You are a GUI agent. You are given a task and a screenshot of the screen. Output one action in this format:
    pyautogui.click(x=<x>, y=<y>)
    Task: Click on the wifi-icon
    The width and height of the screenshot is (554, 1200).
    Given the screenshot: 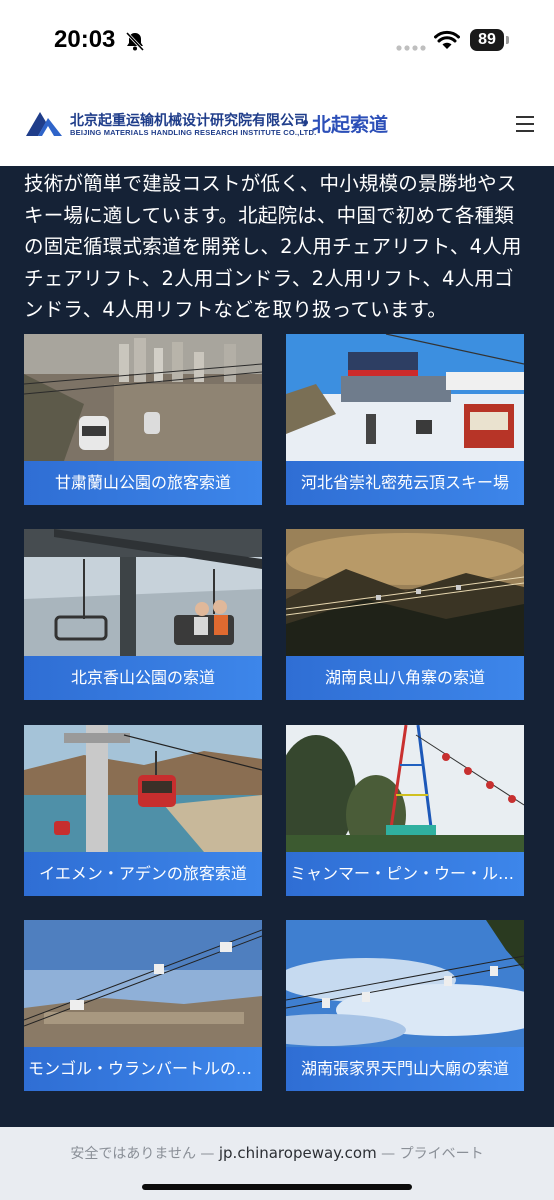 What is the action you would take?
    pyautogui.click(x=447, y=42)
    